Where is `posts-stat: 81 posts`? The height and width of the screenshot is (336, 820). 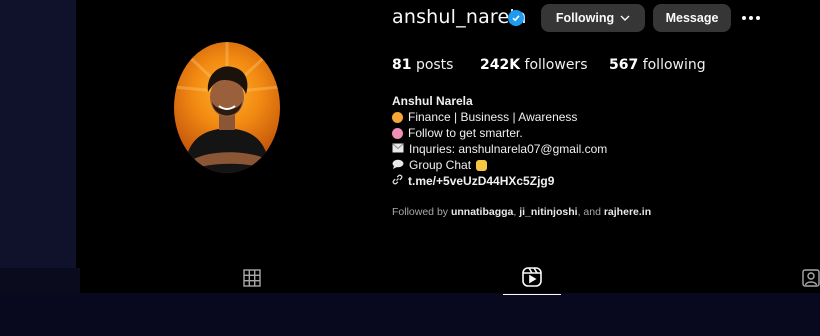 posts-stat: 81 posts is located at coordinates (422, 65).